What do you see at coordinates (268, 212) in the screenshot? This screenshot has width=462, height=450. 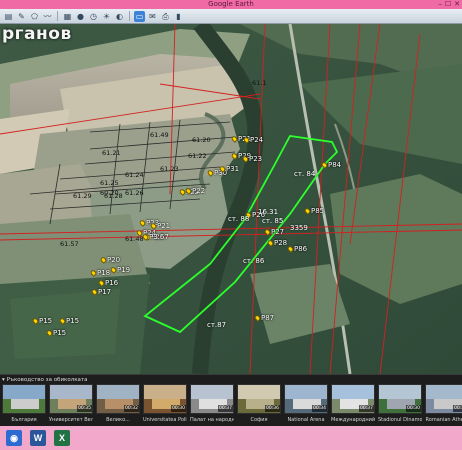 I see `station-label: 16.31` at bounding box center [268, 212].